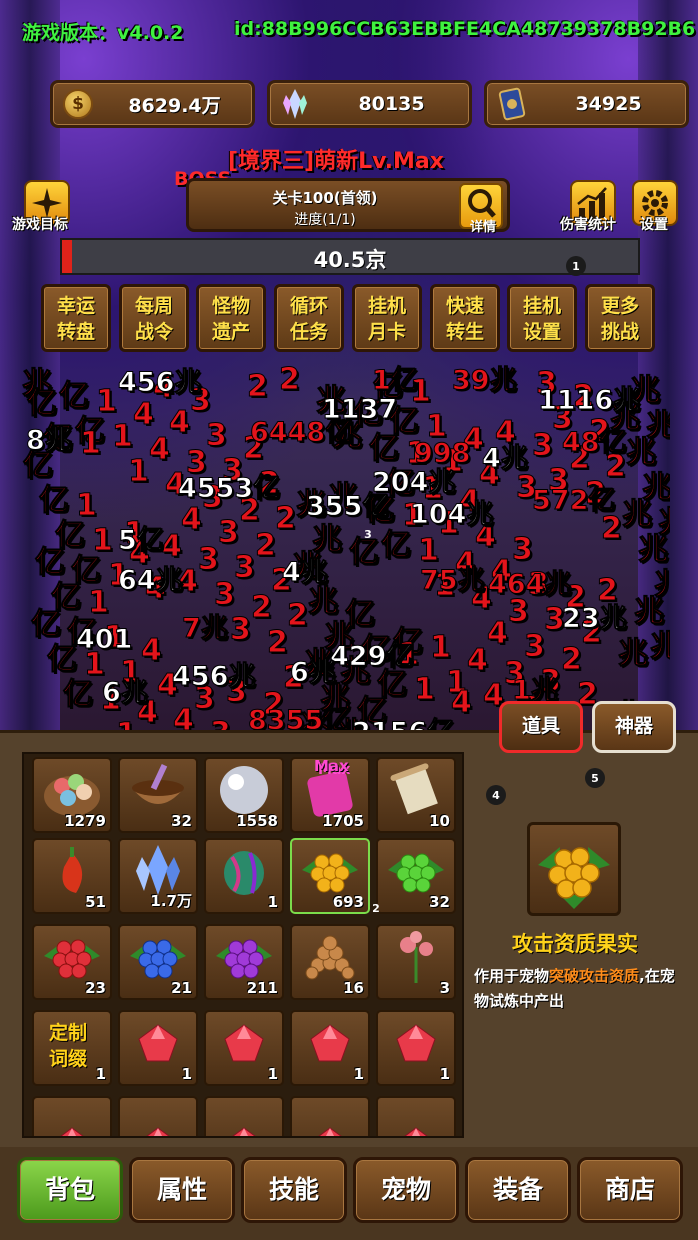 This screenshot has height=1240, width=698. Describe the element at coordinates (330, 962) in the screenshot. I see `inventory-slot-seed-pile: 16` at that location.